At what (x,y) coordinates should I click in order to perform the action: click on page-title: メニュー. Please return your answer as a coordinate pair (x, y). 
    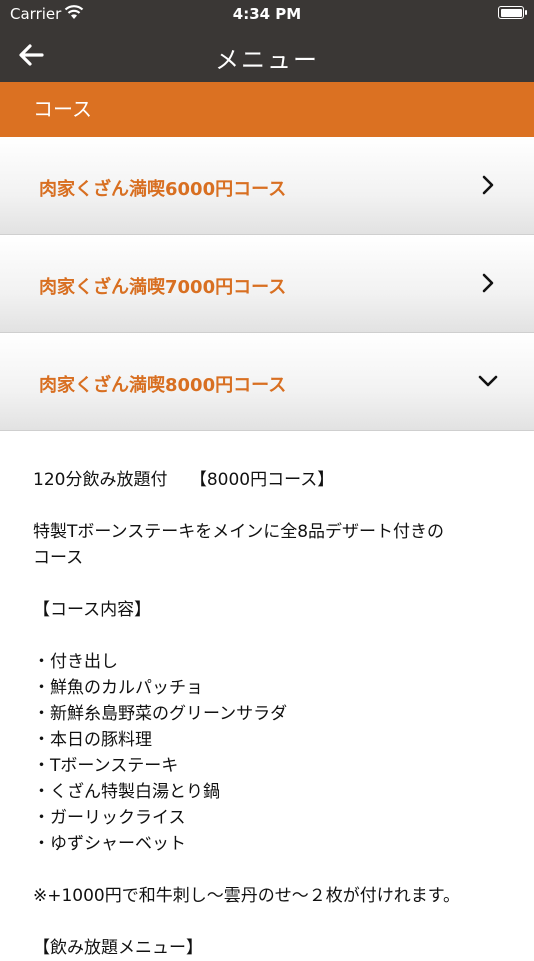
    Looking at the image, I should click on (267, 60).